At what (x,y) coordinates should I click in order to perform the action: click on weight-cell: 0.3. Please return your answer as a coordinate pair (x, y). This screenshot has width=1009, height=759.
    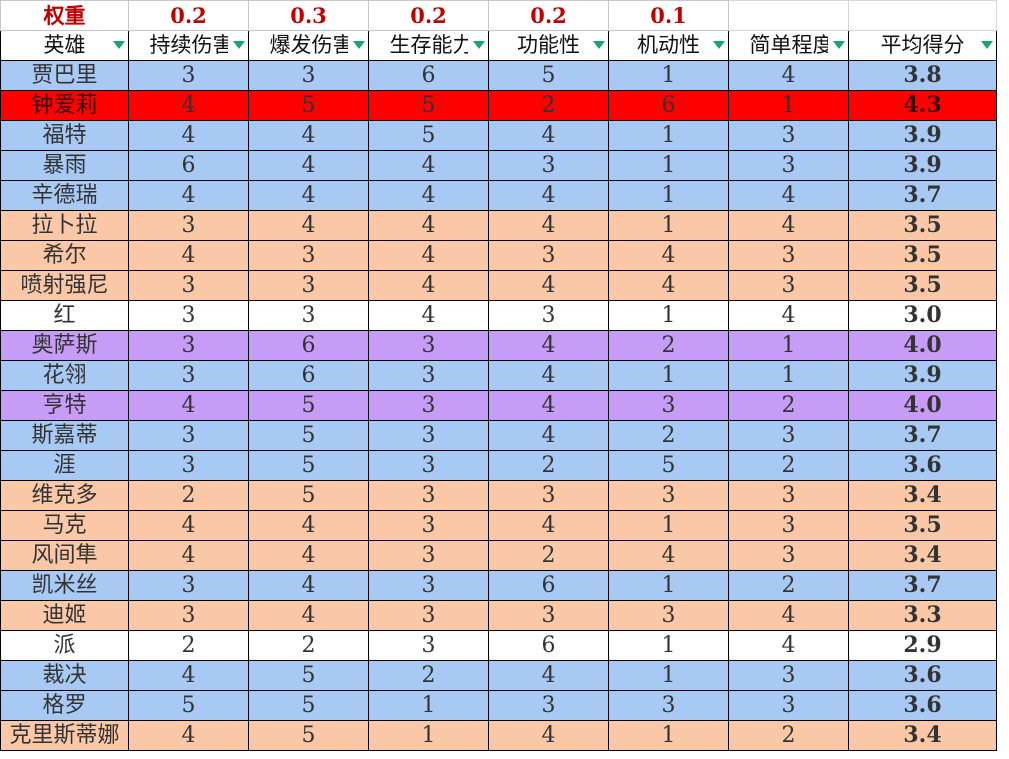
    Looking at the image, I should click on (308, 15).